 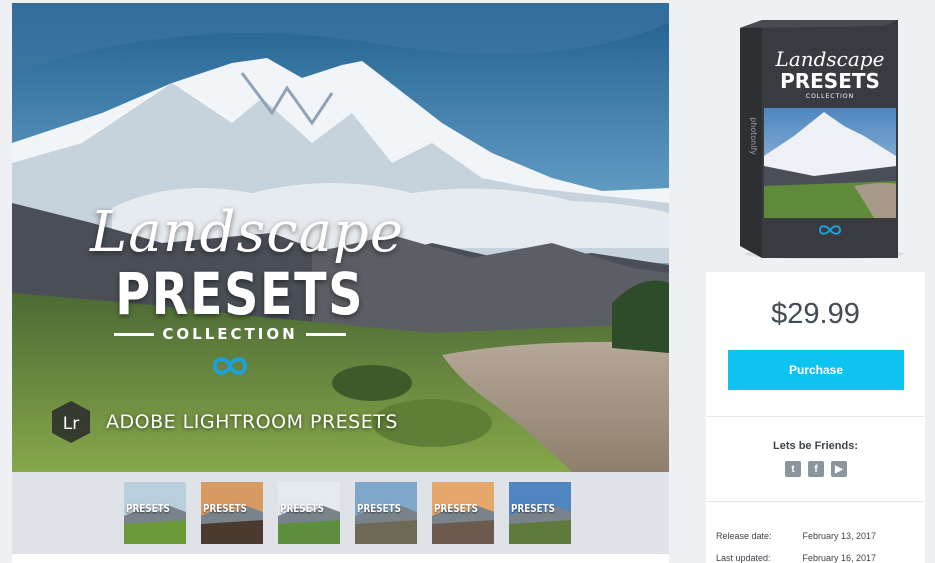 What do you see at coordinates (822, 139) in the screenshot?
I see `product-box-image: Landscape PRESETS COLLECTION photonify` at bounding box center [822, 139].